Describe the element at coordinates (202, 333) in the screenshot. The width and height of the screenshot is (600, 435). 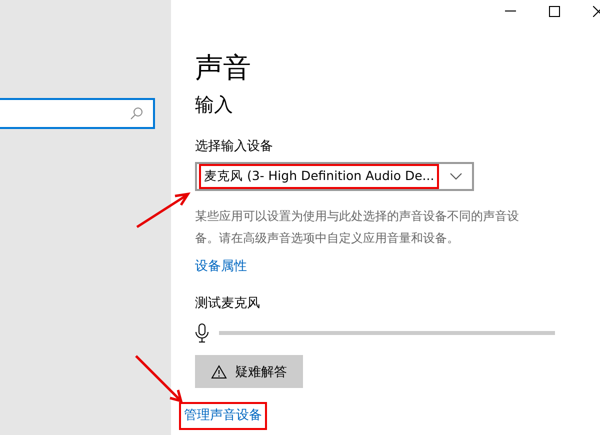
I see `microphone-icon` at that location.